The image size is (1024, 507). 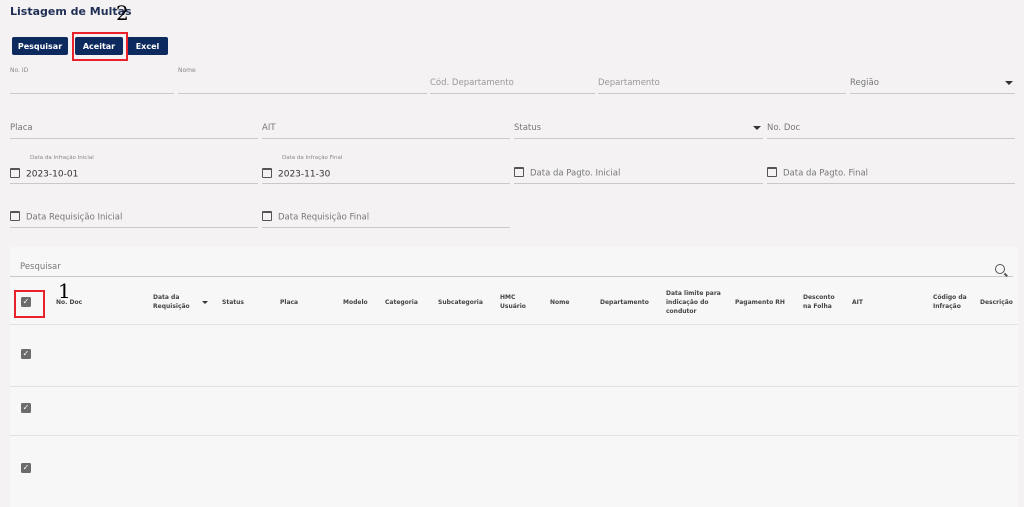 What do you see at coordinates (515, 302) in the screenshot?
I see `col-hmc-usuario: HMC Usuário` at bounding box center [515, 302].